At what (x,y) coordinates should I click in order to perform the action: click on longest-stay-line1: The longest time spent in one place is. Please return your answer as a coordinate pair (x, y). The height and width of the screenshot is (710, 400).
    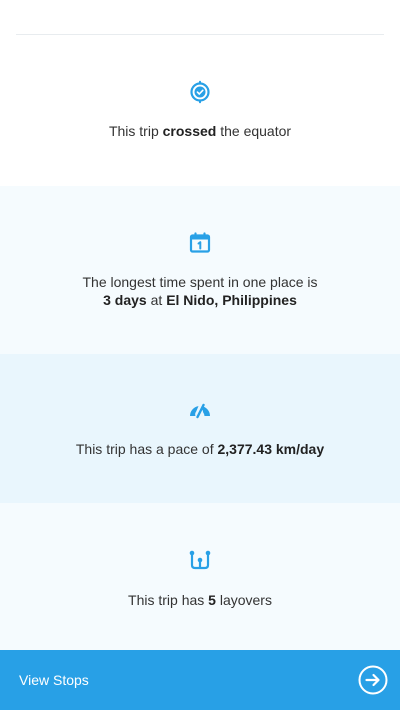
    Looking at the image, I should click on (200, 282).